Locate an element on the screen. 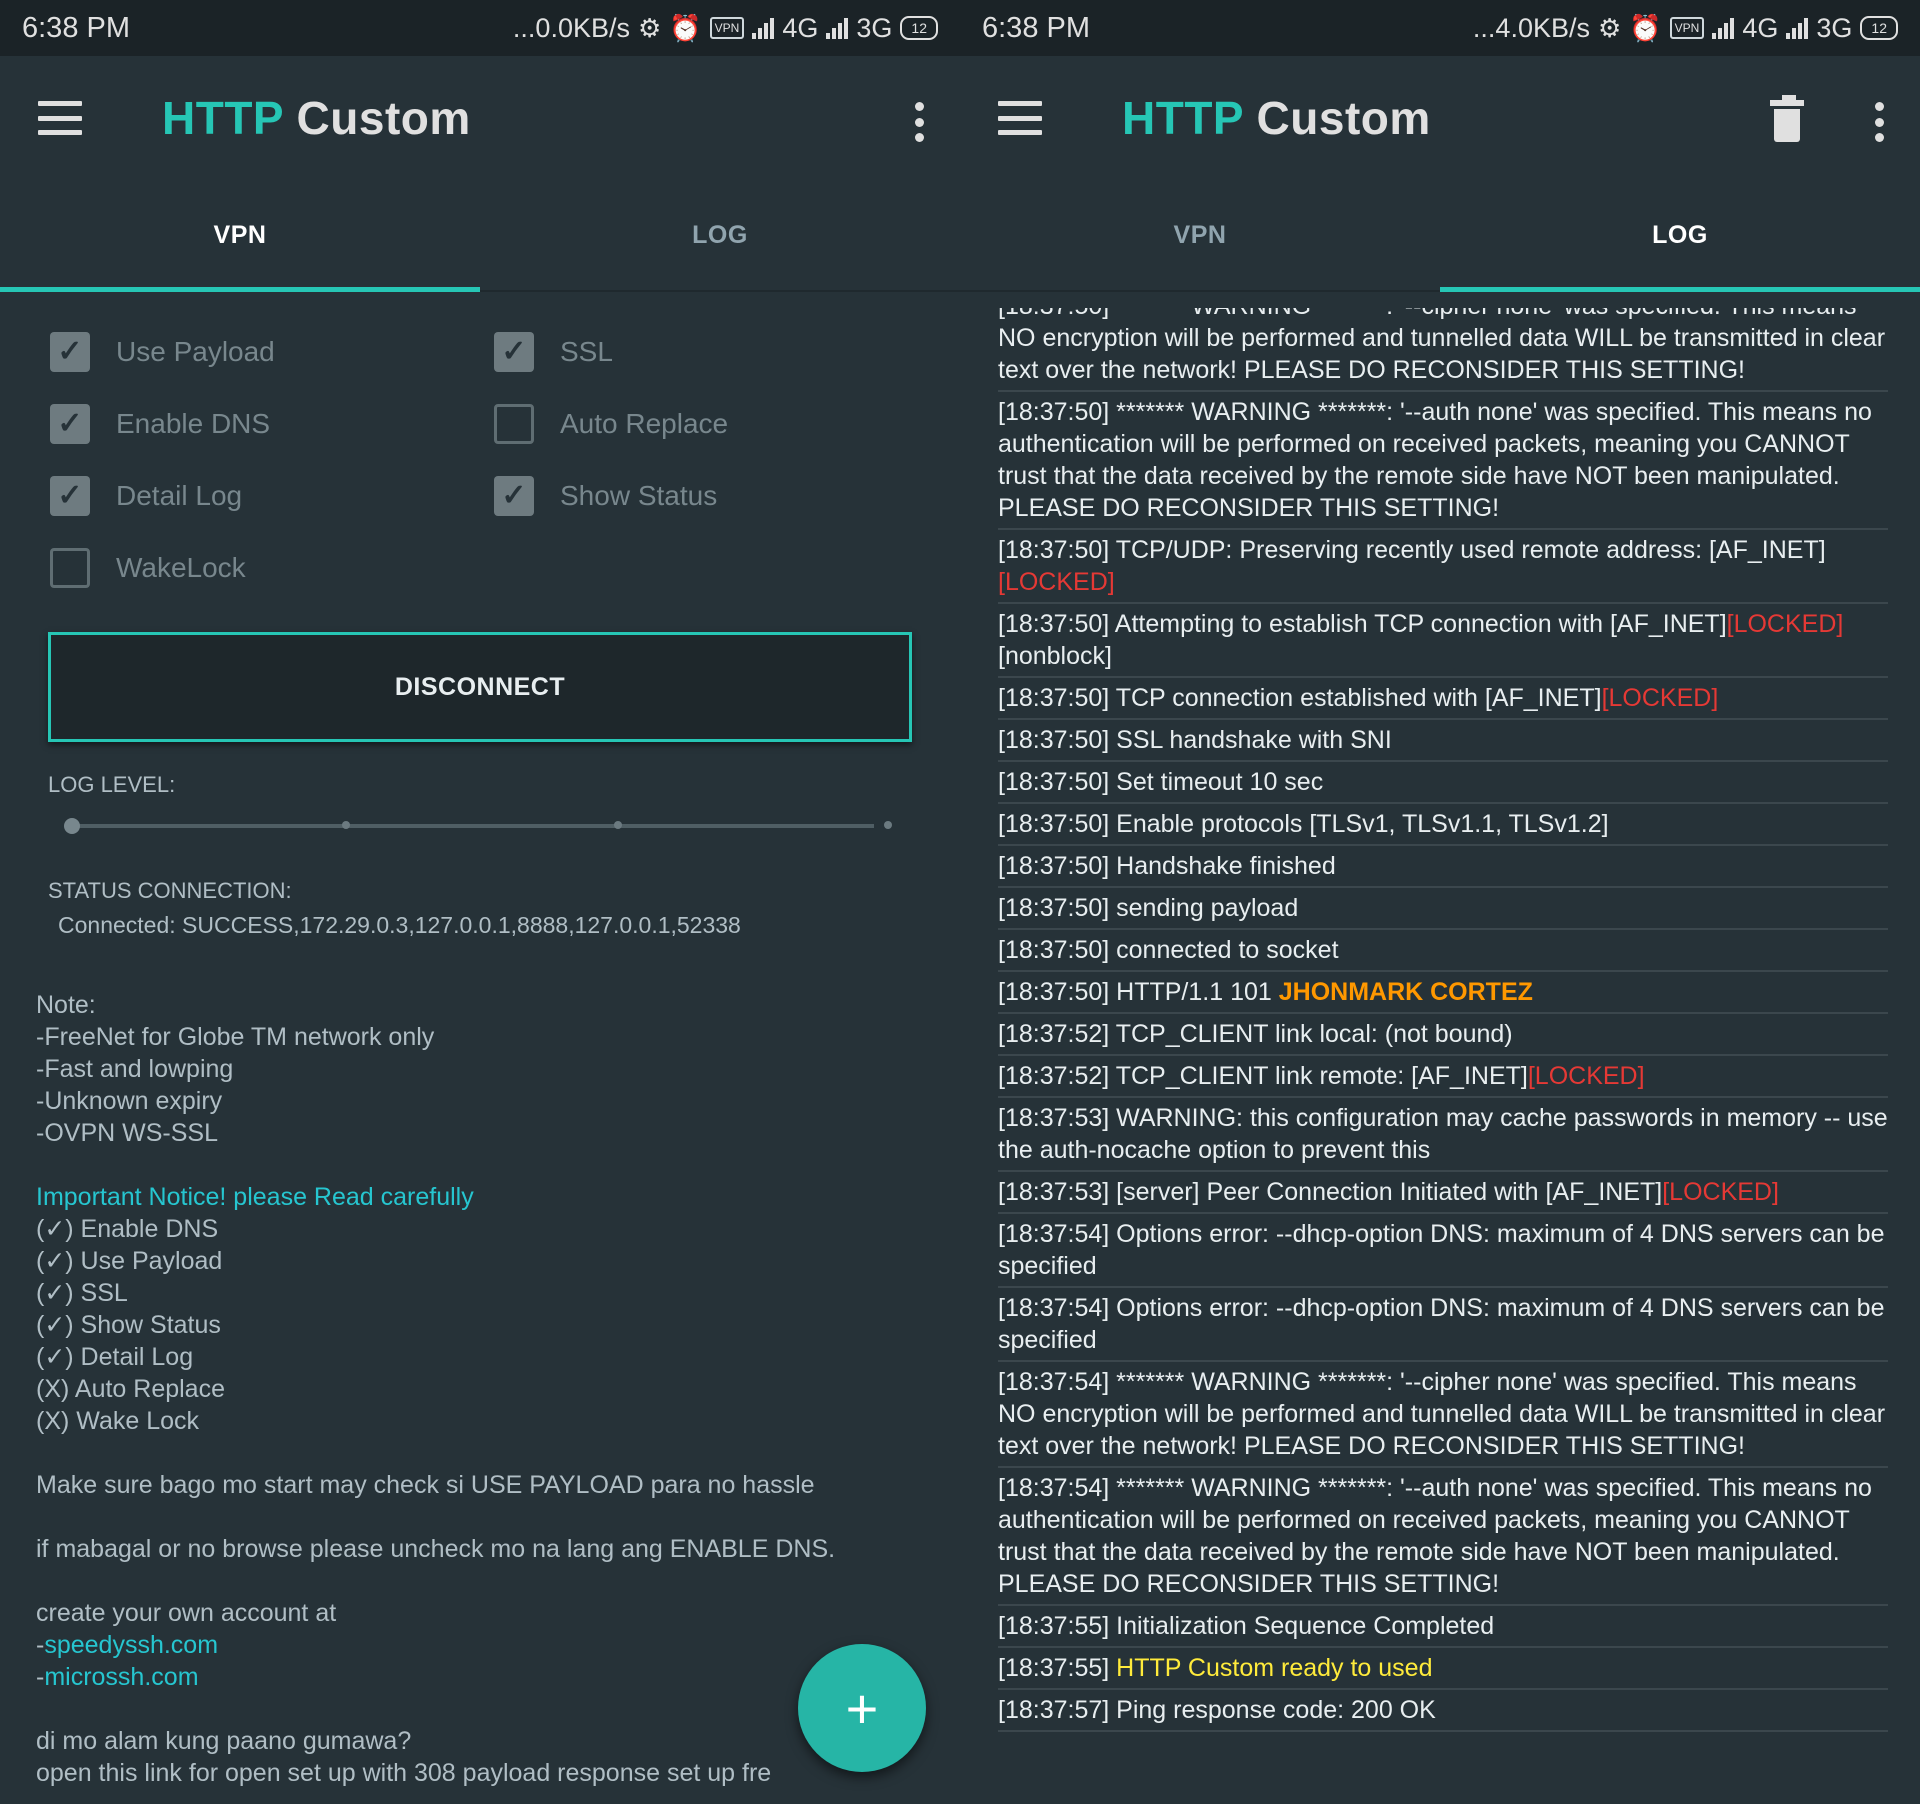 The image size is (1920, 1804). plus-icon: + is located at coordinates (862, 1708).